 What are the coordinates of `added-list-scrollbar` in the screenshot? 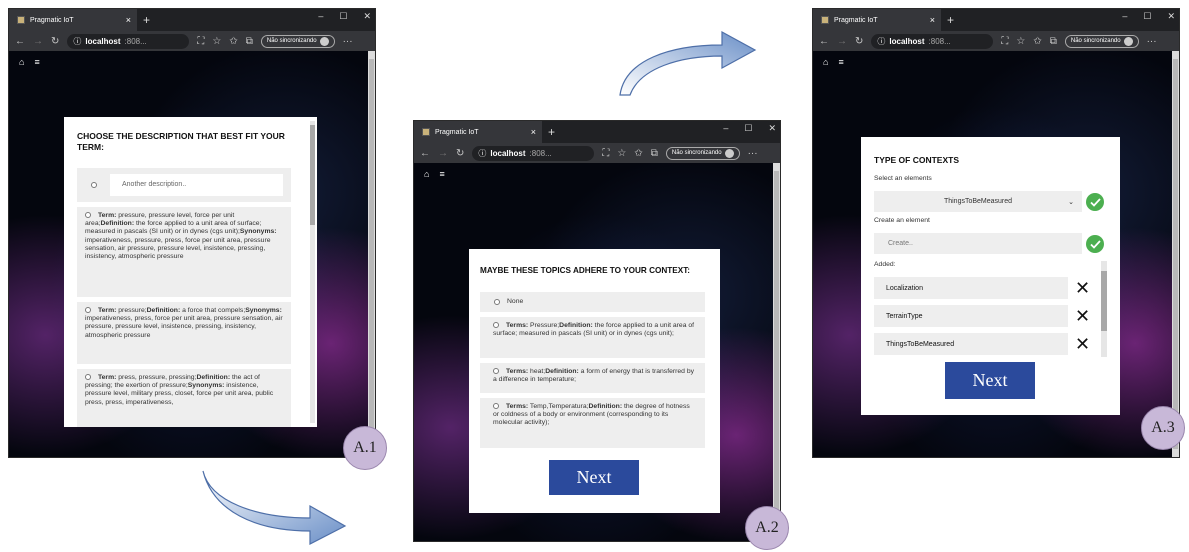 It's located at (1104, 309).